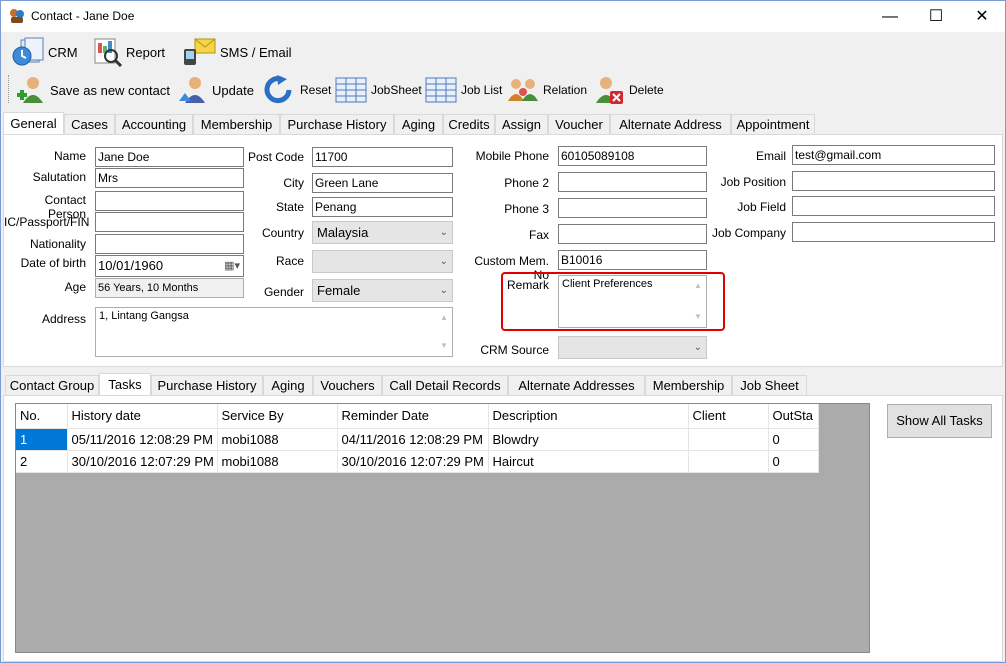 This screenshot has width=1006, height=663. What do you see at coordinates (193, 90) in the screenshot?
I see `update-contact-icon` at bounding box center [193, 90].